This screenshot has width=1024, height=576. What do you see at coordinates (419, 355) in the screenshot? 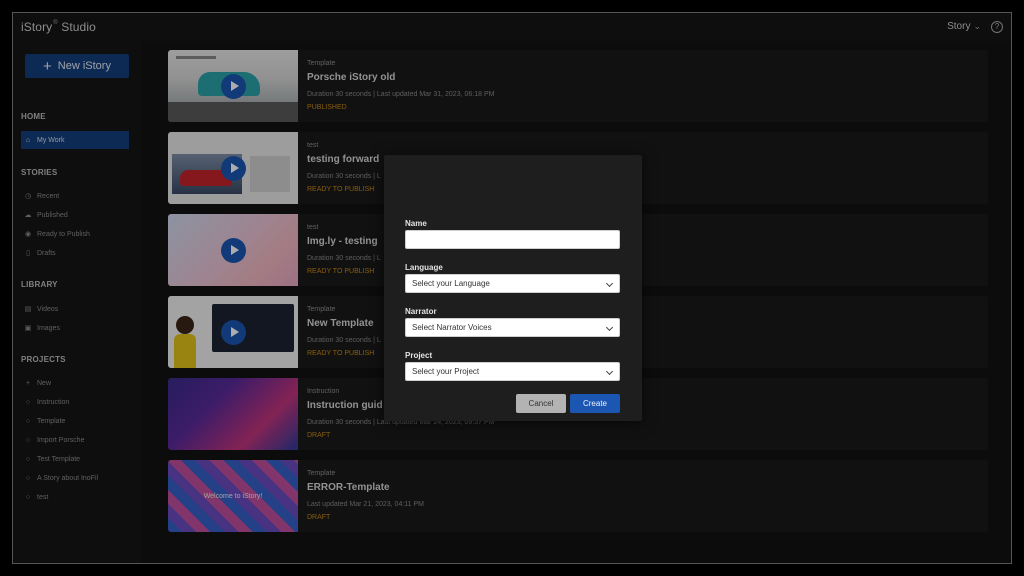
I see `project-label: Project` at bounding box center [419, 355].